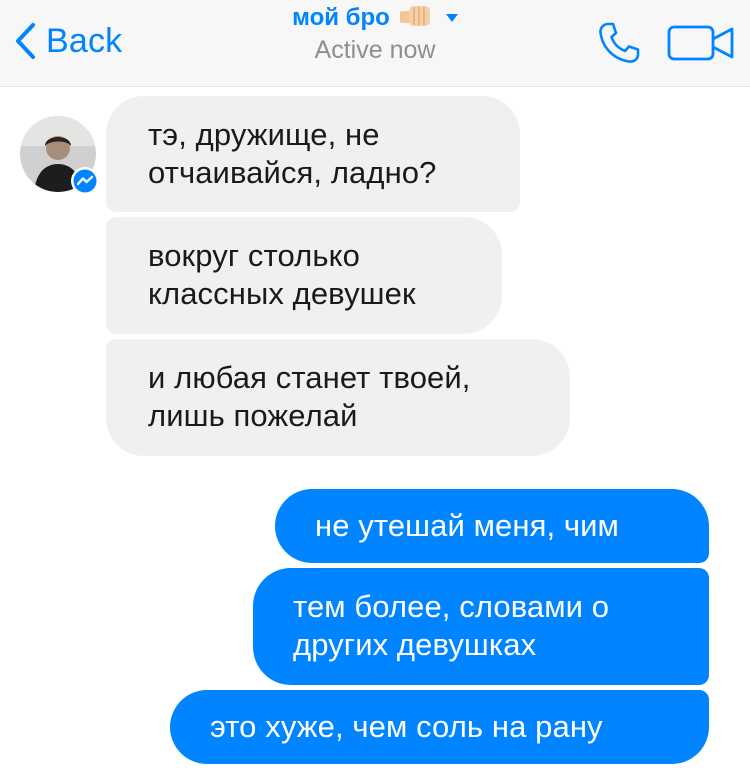  What do you see at coordinates (415, 644) in the screenshot?
I see `message-text-line: других девушках` at bounding box center [415, 644].